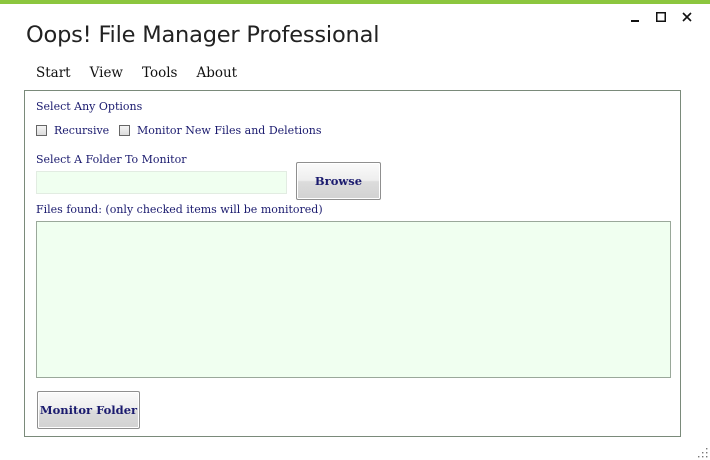 The width and height of the screenshot is (710, 460). I want to click on folder-path-input, so click(161, 182).